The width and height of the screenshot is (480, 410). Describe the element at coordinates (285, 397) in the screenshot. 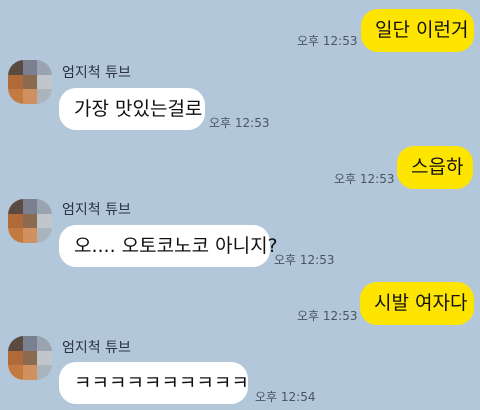

I see `message-timestamp: 오후 12:54` at that location.